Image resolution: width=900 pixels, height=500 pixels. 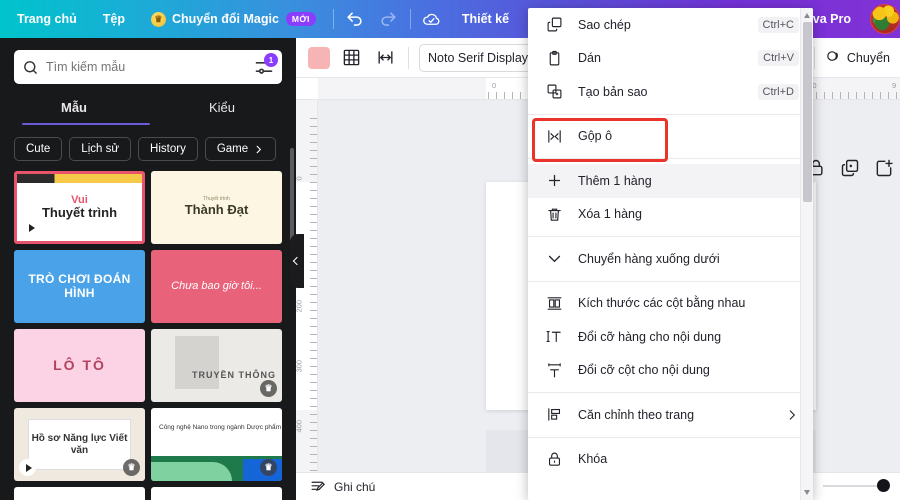 I want to click on animate-icon, so click(x=832, y=56).